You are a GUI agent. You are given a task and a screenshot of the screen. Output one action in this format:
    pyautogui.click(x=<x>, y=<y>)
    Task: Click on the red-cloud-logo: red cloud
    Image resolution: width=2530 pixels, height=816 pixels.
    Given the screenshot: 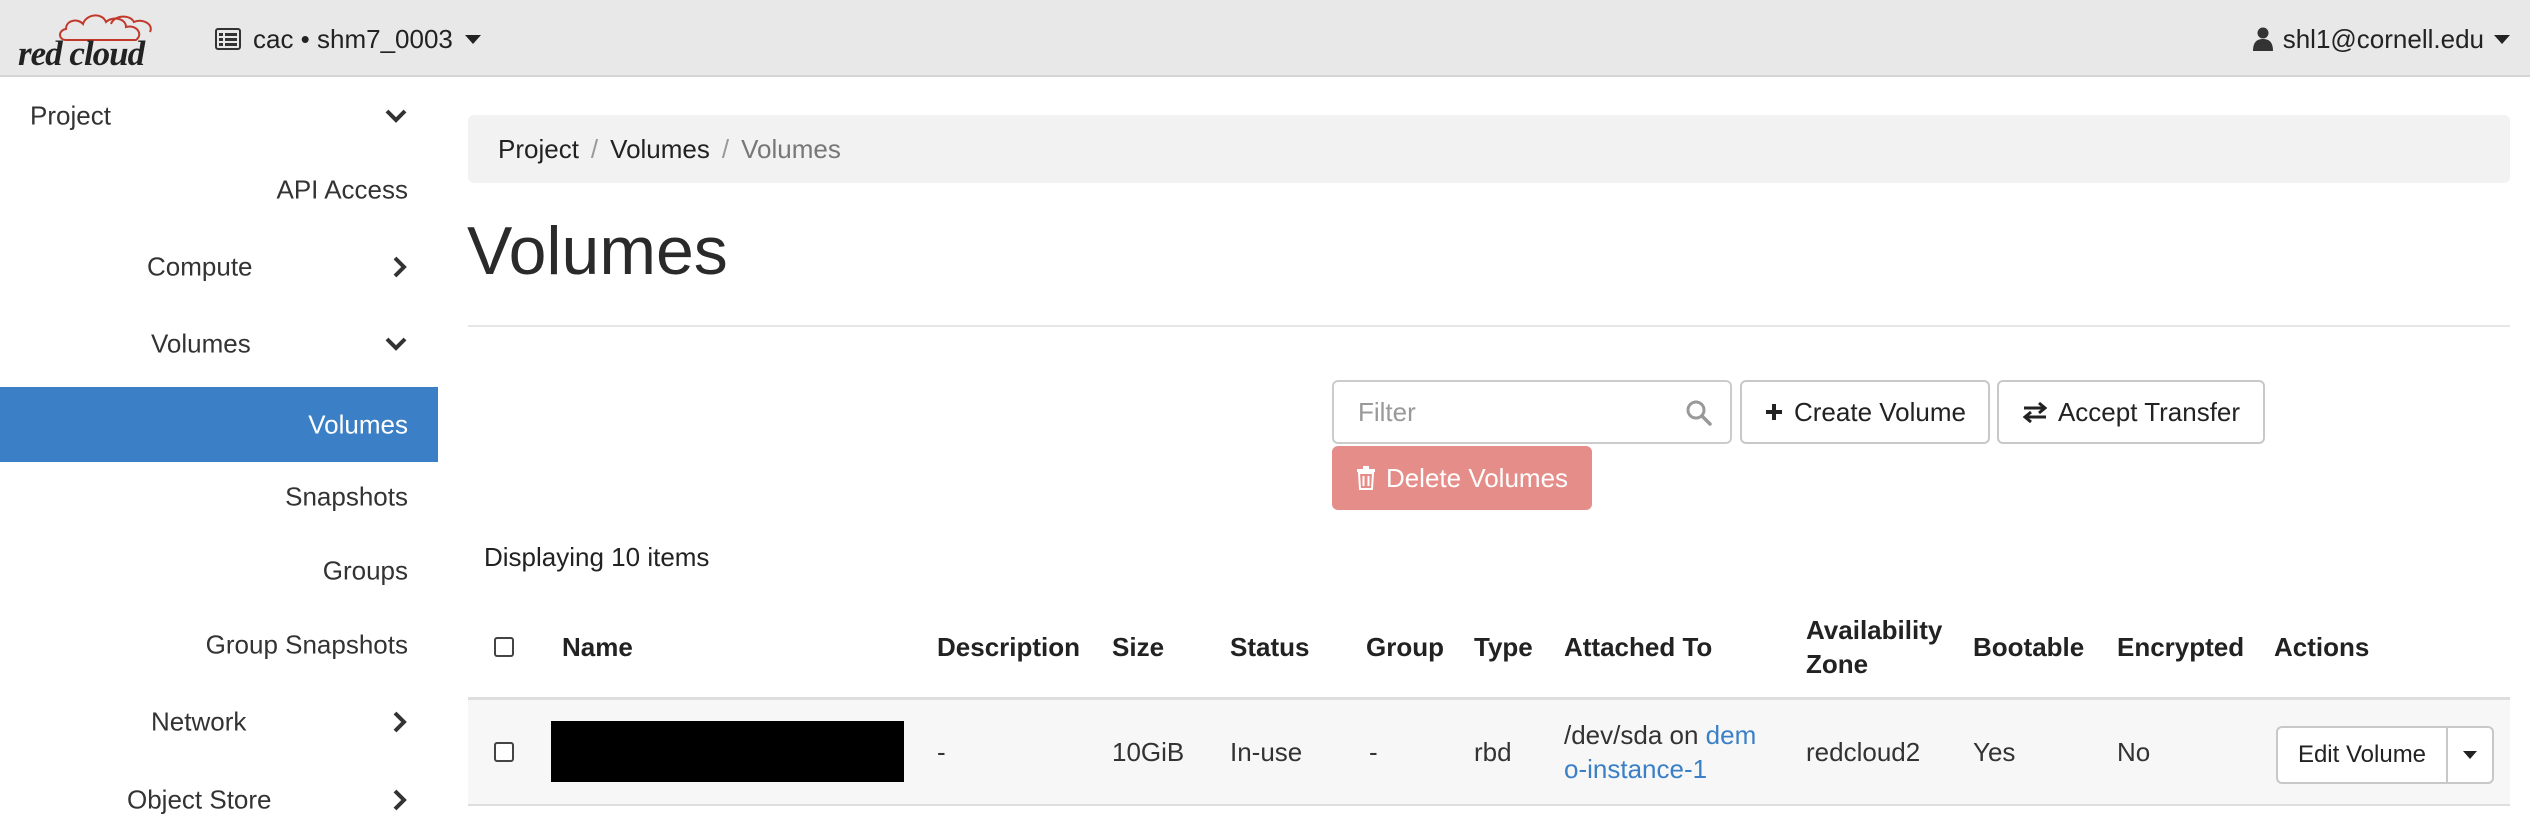 What is the action you would take?
    pyautogui.click(x=91, y=41)
    